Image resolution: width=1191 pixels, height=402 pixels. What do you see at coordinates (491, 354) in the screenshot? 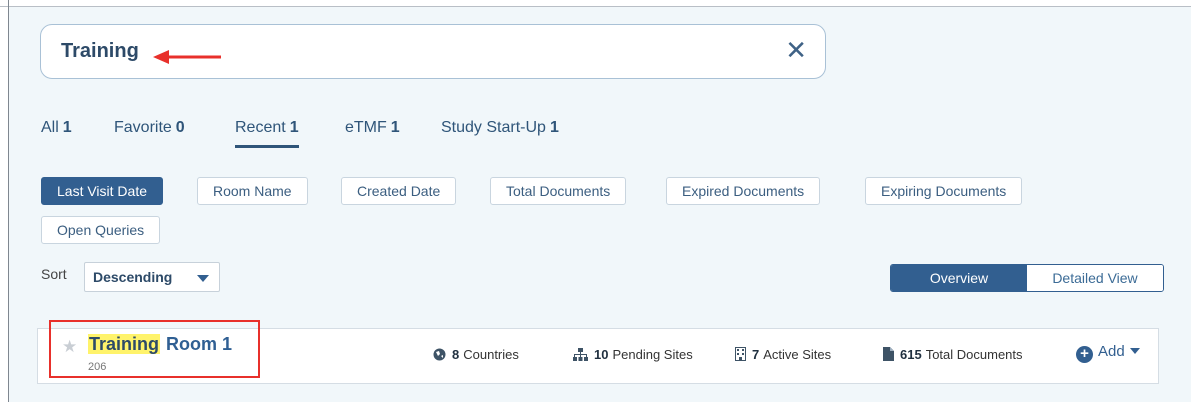
I see `stat-label: Countries` at bounding box center [491, 354].